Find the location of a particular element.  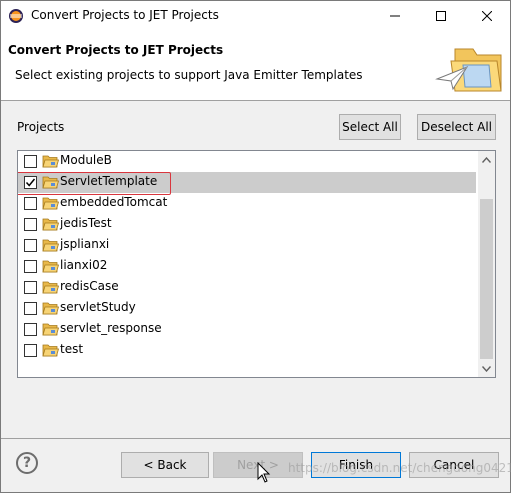

chevron-up-icon is located at coordinates (486, 159).